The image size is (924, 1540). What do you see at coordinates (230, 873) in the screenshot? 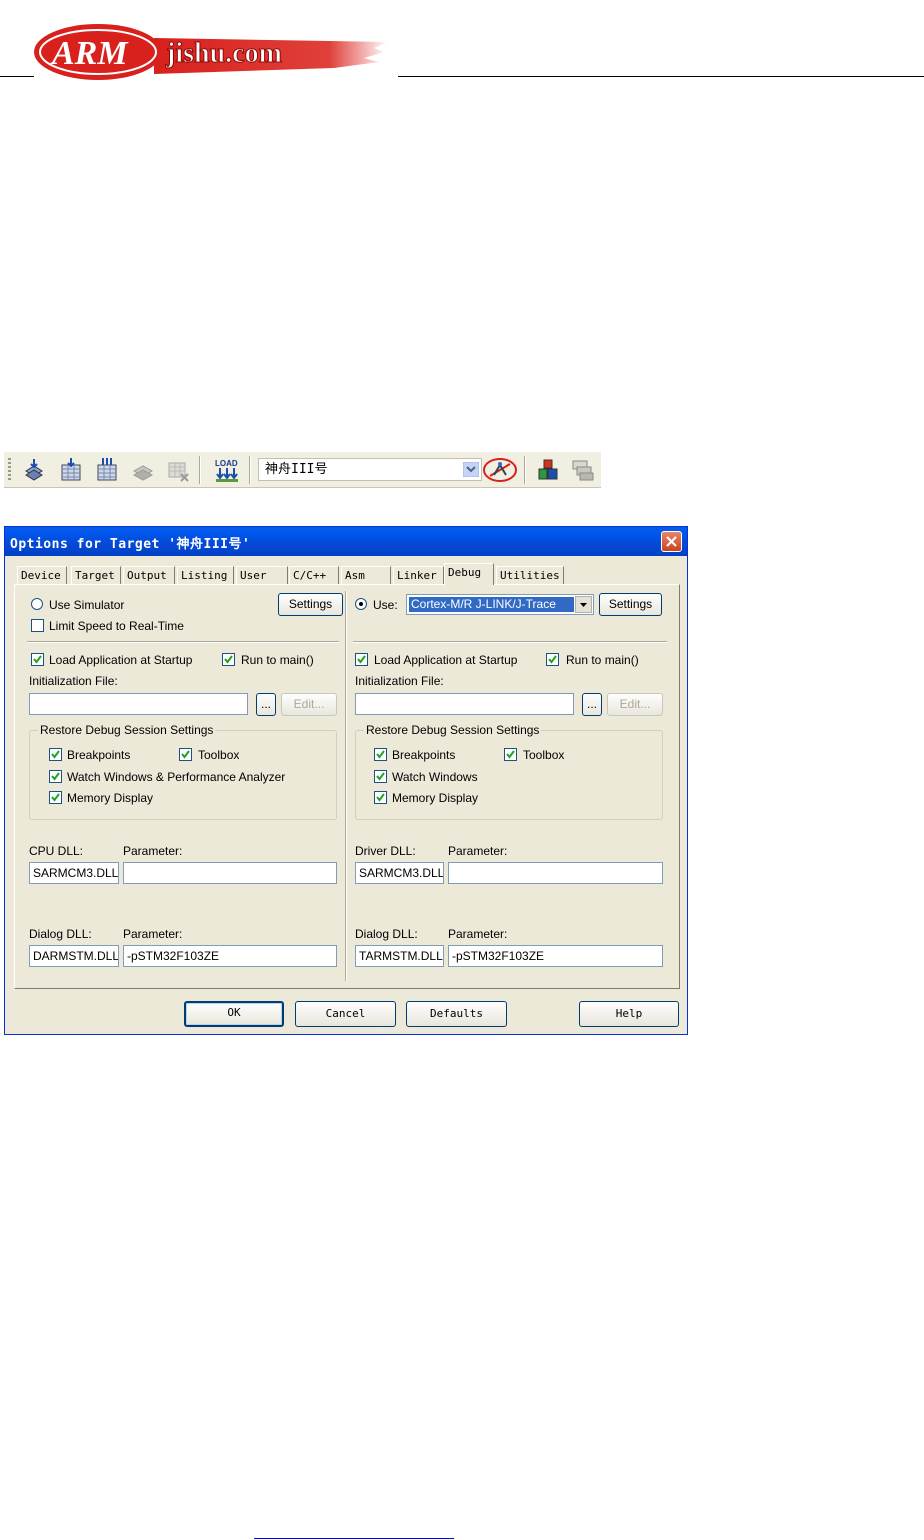
I see `cpu-param-input` at bounding box center [230, 873].